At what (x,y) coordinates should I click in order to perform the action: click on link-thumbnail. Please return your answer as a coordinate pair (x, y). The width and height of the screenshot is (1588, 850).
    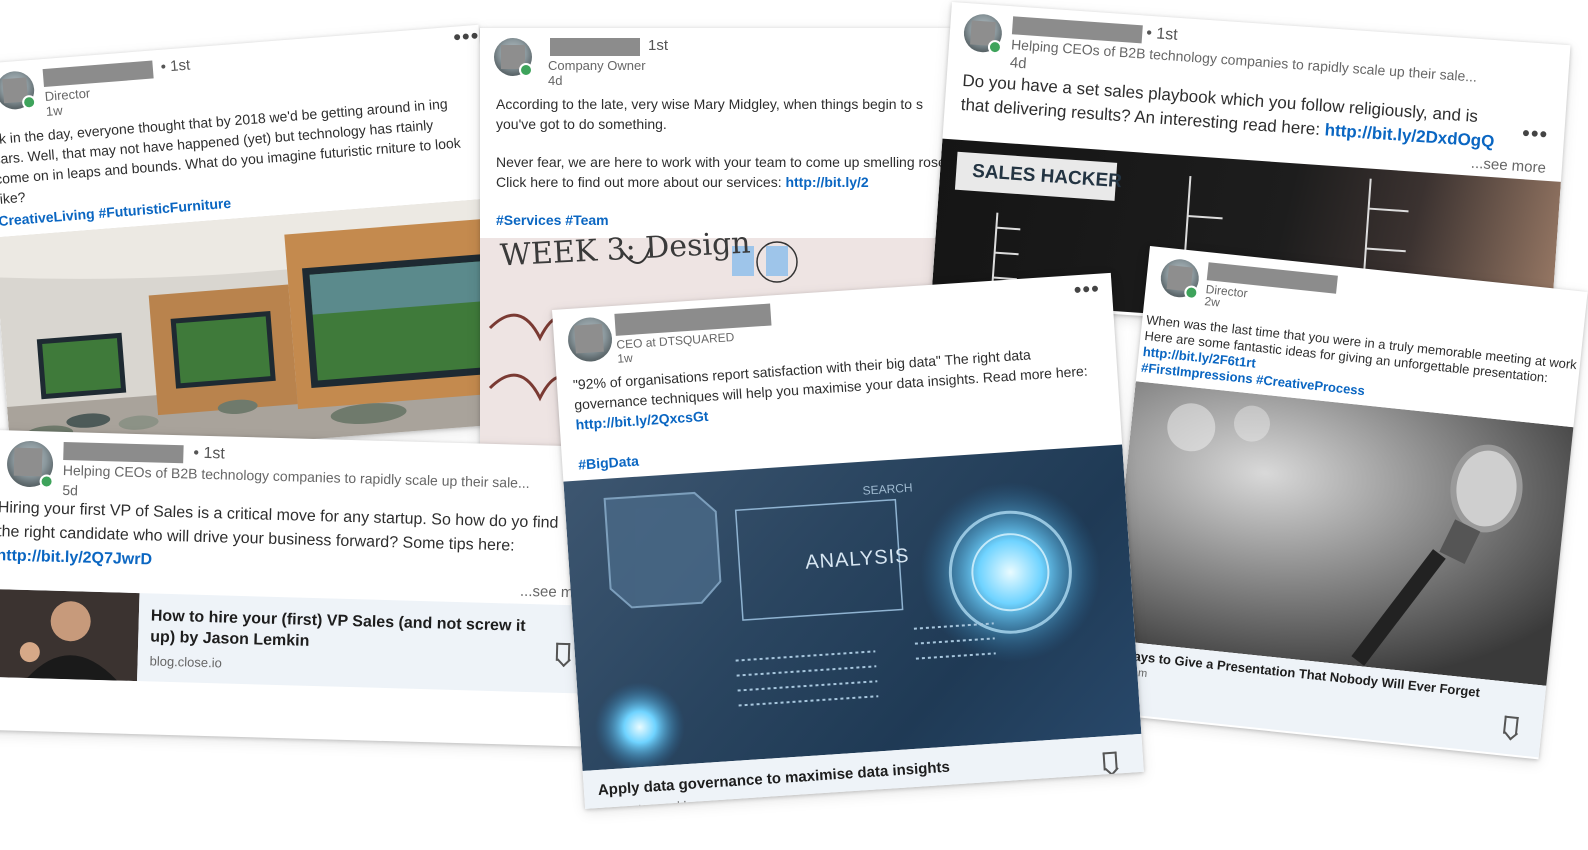
    Looking at the image, I should click on (70, 635).